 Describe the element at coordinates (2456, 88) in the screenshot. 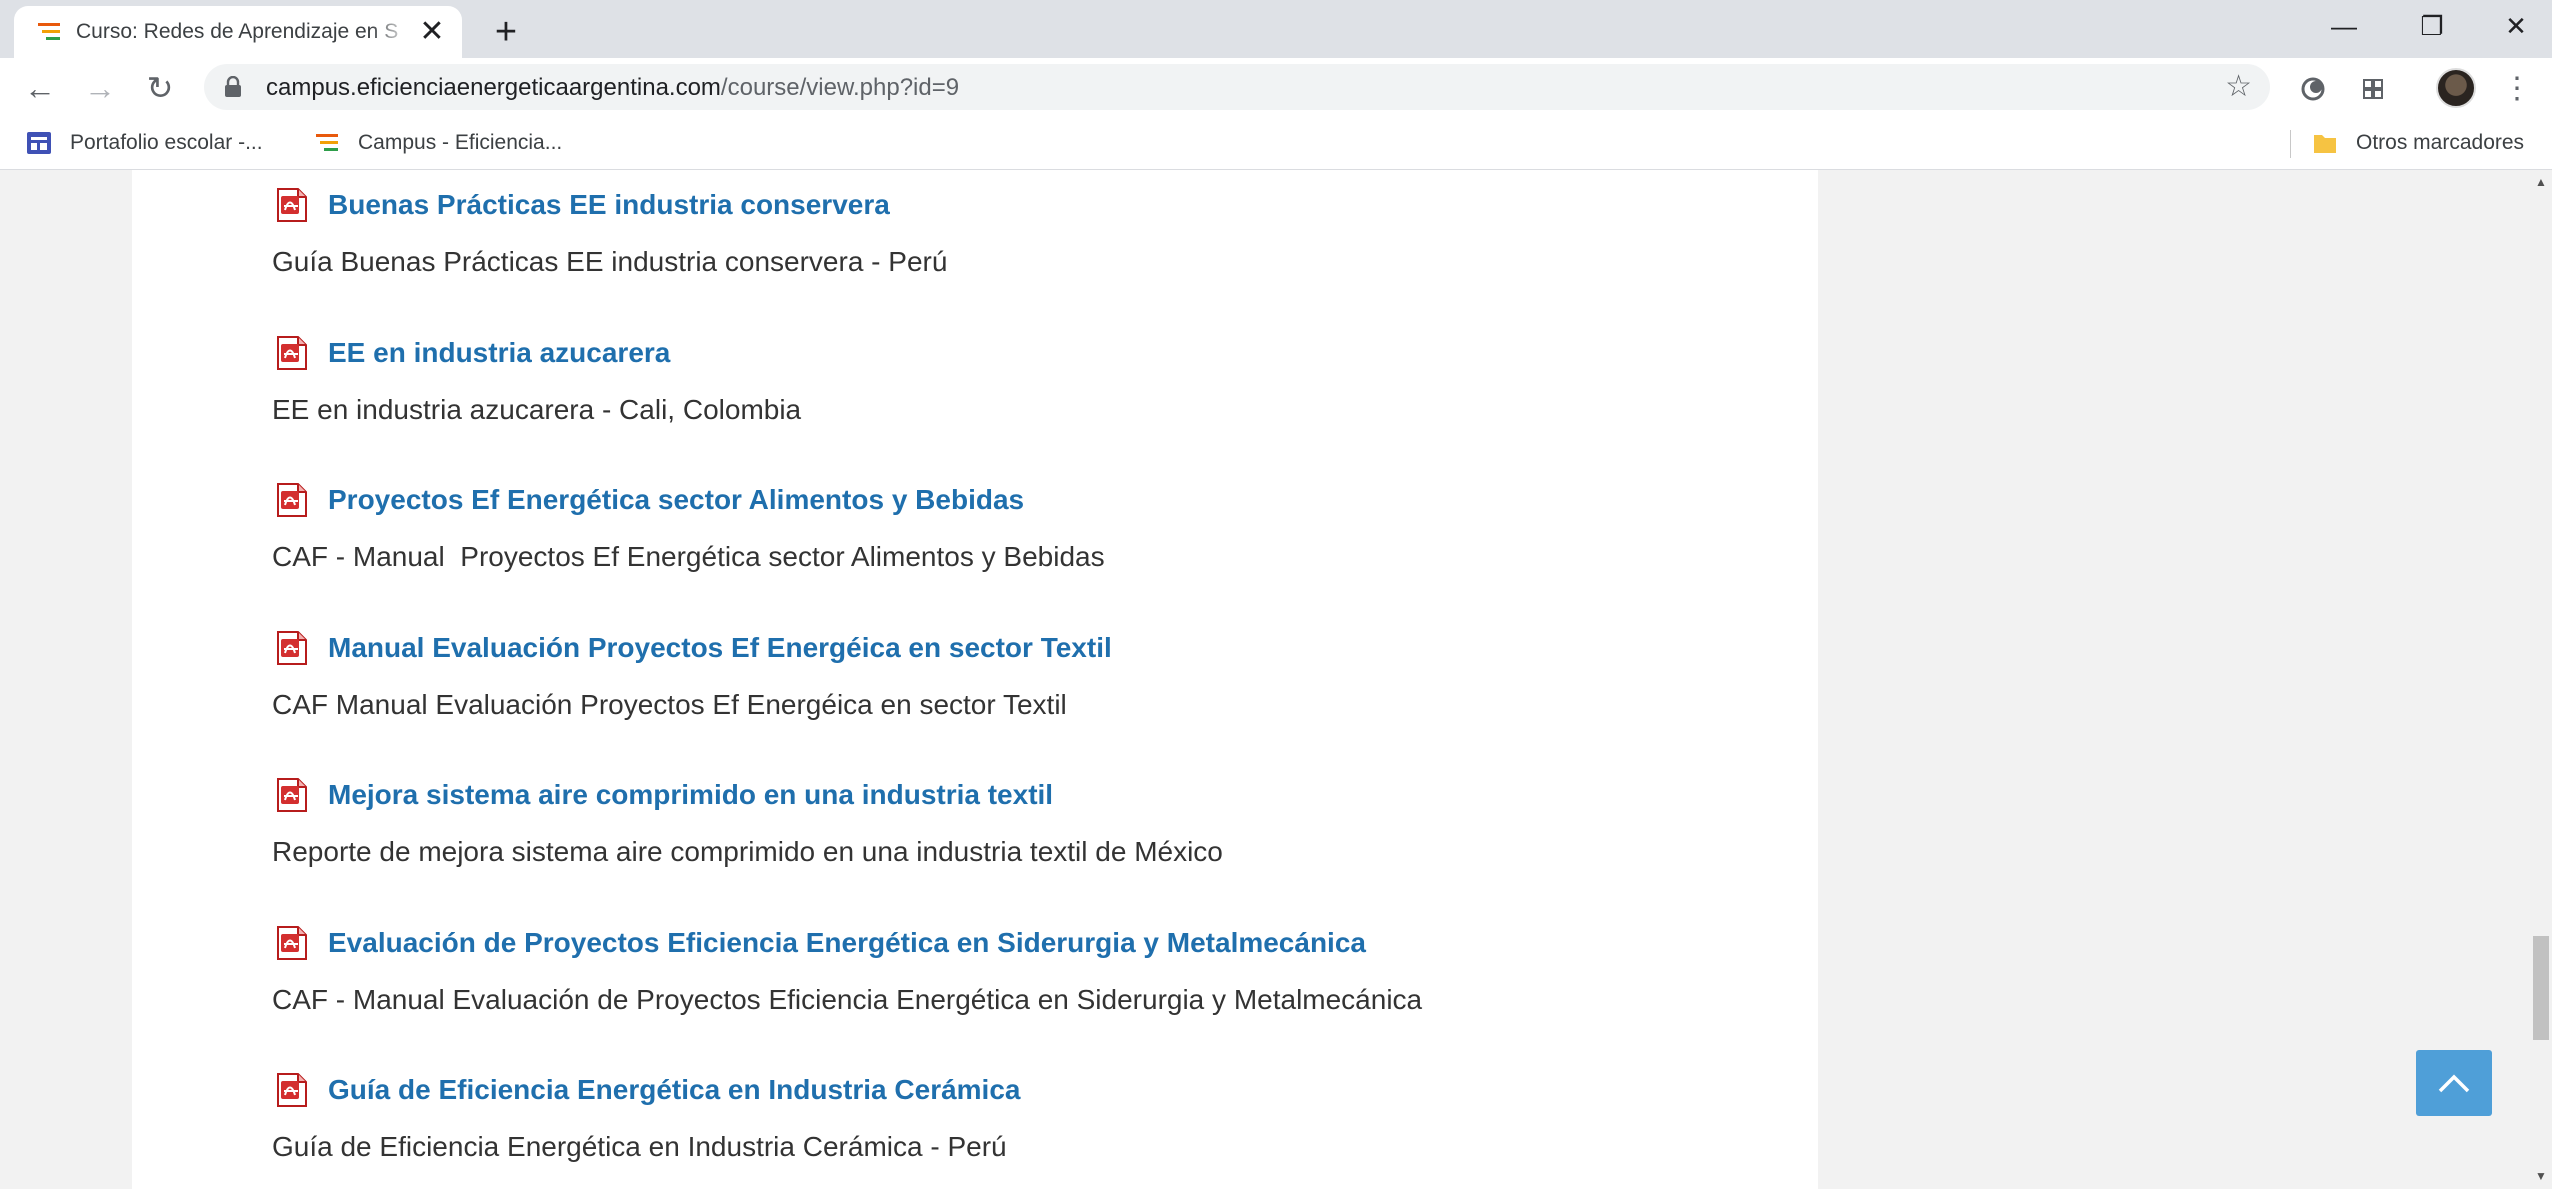

I see `profile-avatar` at that location.